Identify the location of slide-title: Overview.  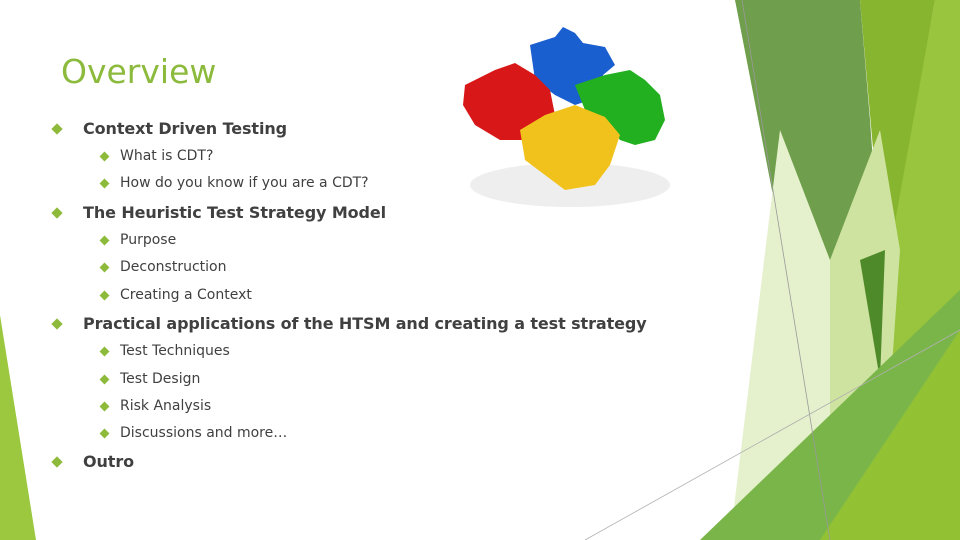
(139, 71).